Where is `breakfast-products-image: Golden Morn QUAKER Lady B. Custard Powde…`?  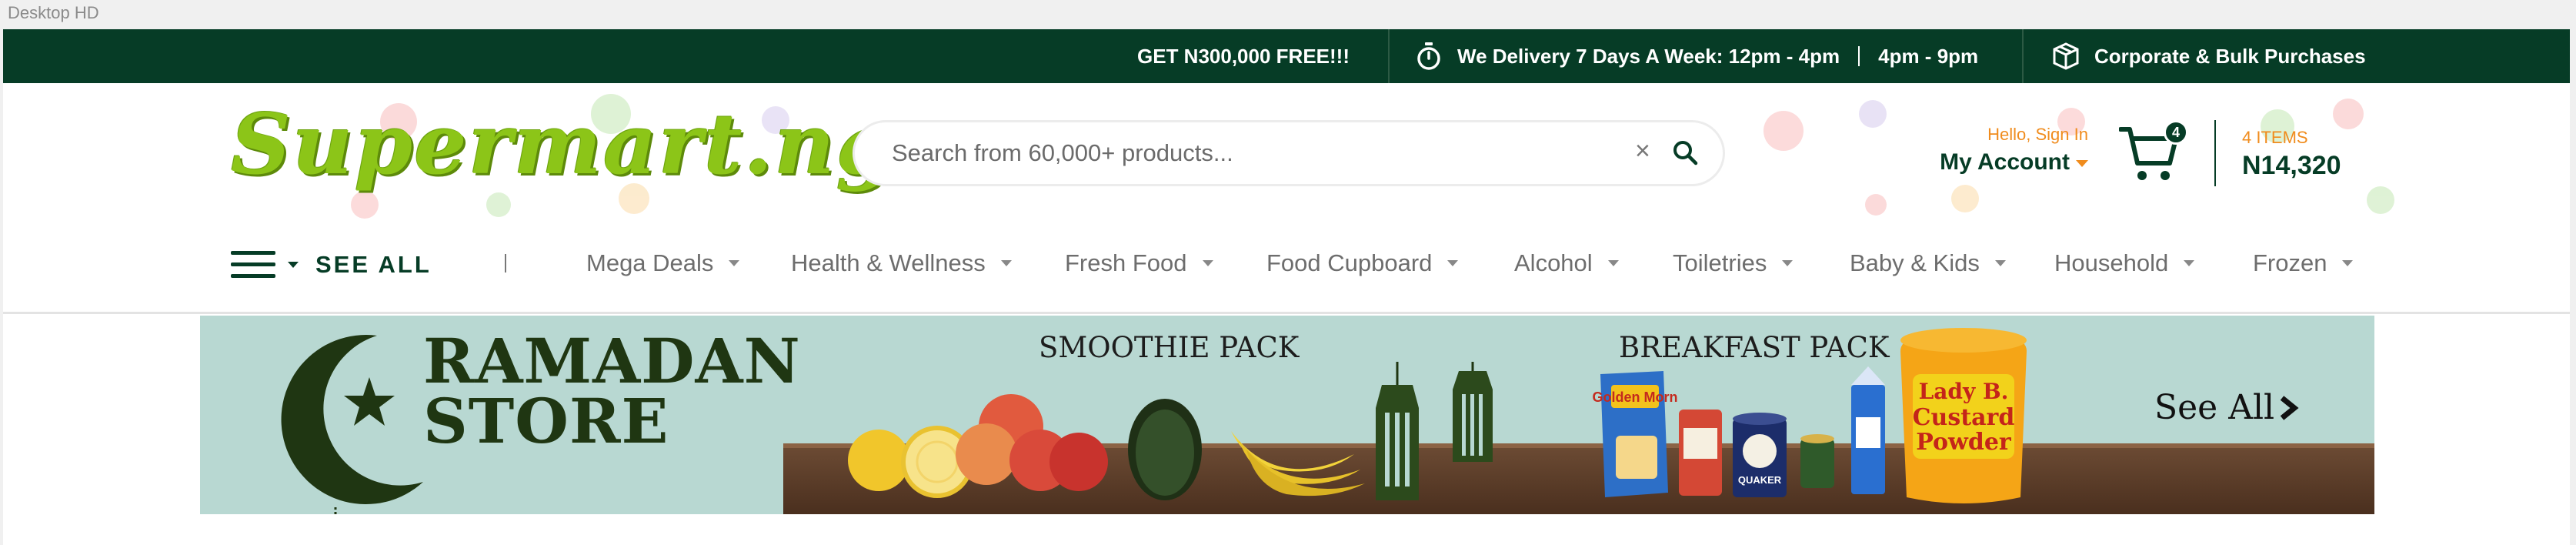
breakfast-products-image: Golden Morn QUAKER Lady B. Custard Powde… is located at coordinates (1810, 416).